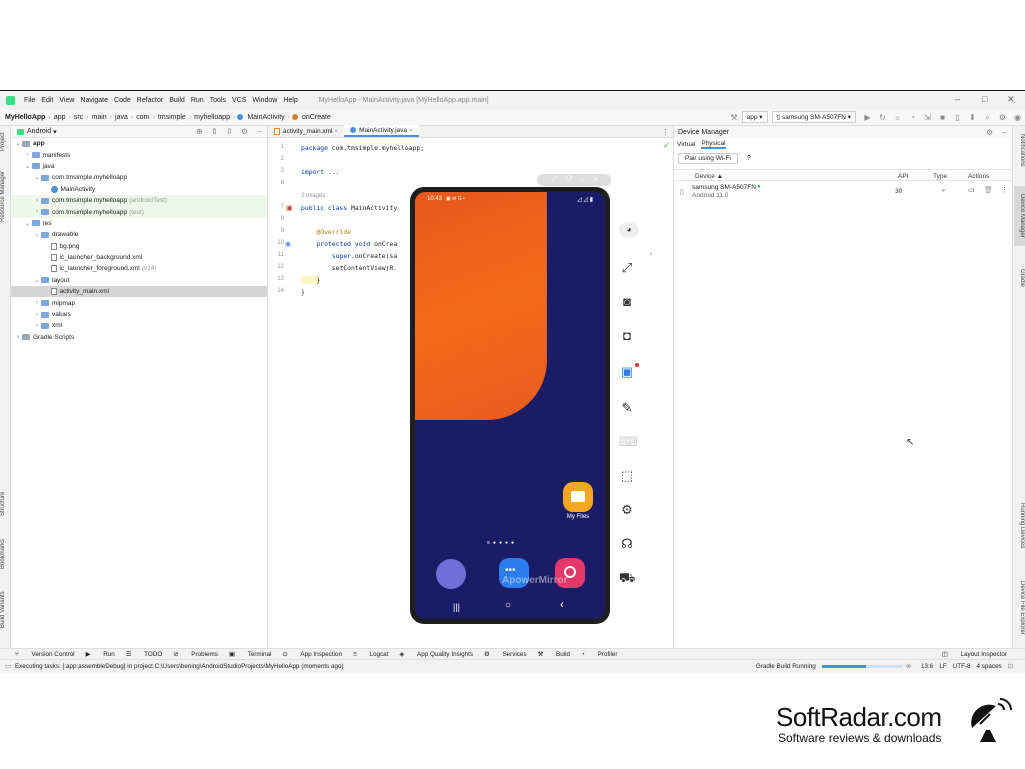  I want to click on menu-view: View, so click(66, 100).